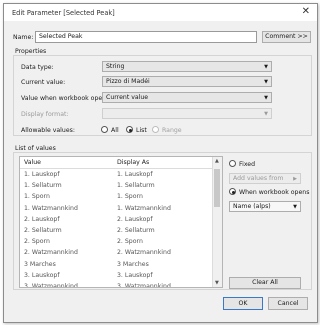  What do you see at coordinates (217, 283) in the screenshot?
I see `scroll-down-icon: ▼` at bounding box center [217, 283].